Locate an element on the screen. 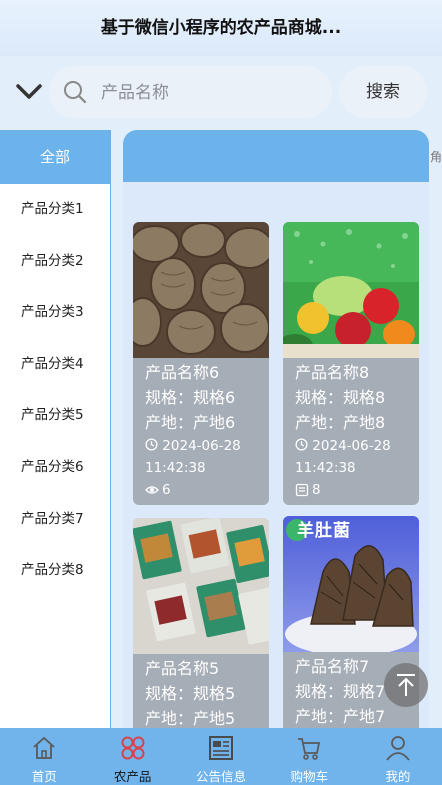  tab-announcements: 公告信息 is located at coordinates (221, 756).